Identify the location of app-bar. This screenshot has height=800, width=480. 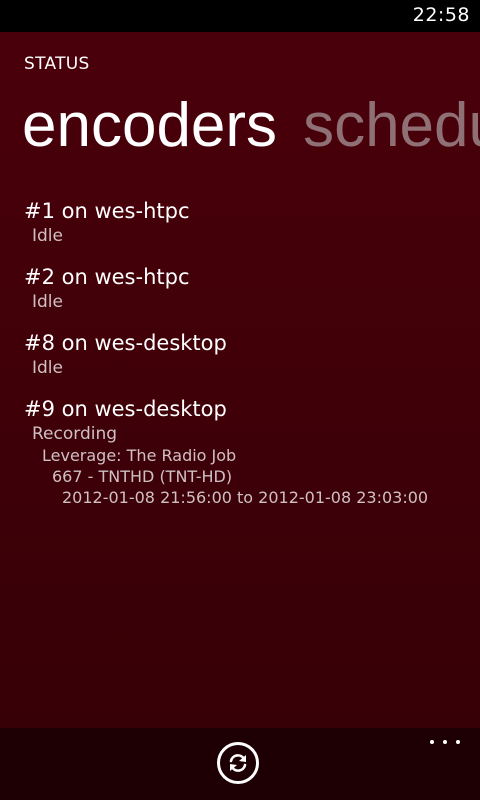
(240, 764).